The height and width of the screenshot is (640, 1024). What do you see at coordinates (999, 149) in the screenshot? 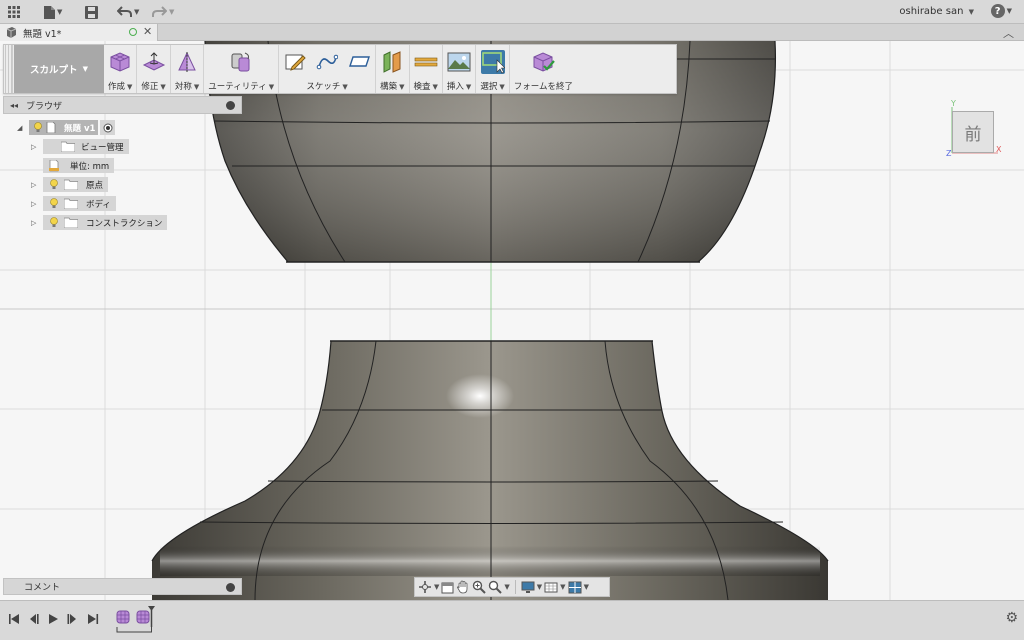
I see `axis-x-label: X` at bounding box center [999, 149].